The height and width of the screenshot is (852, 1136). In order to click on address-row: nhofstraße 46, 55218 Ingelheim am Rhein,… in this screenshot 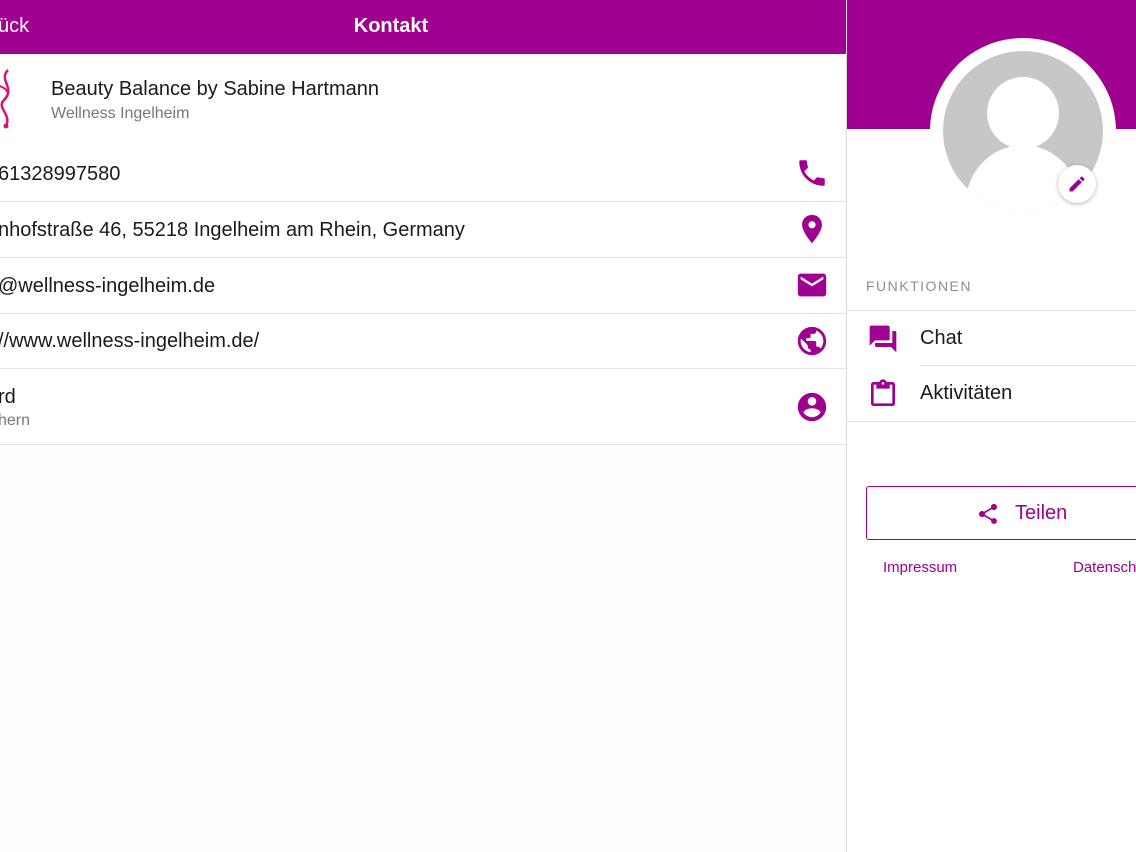, I will do `click(423, 230)`.